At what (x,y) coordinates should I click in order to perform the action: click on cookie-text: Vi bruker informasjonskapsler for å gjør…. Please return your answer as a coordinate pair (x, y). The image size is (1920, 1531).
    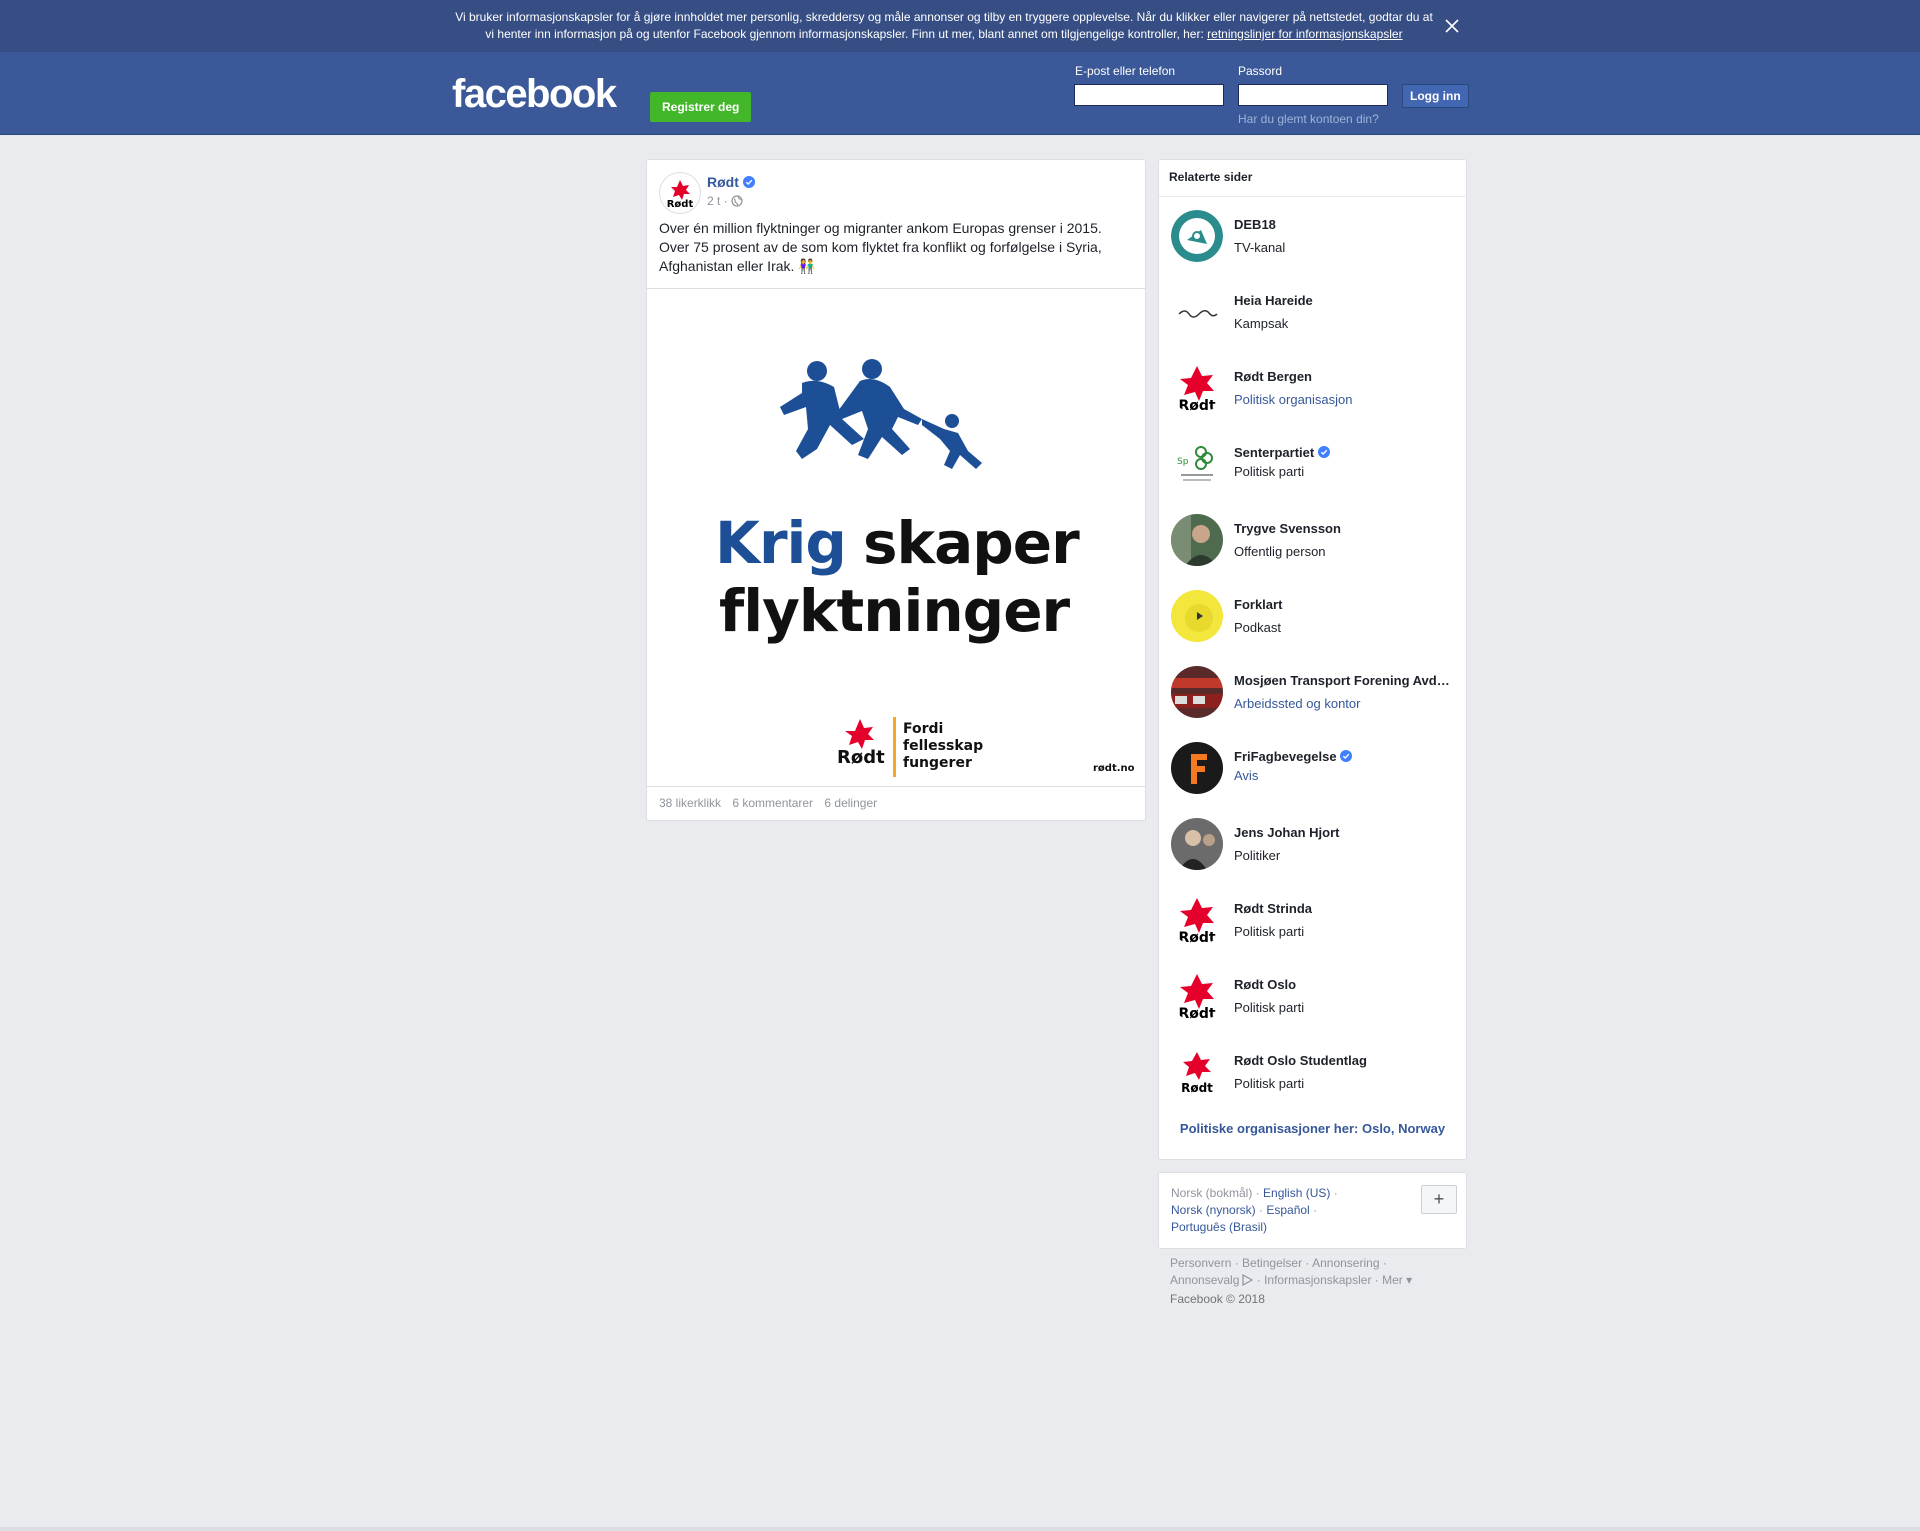
    Looking at the image, I should click on (944, 26).